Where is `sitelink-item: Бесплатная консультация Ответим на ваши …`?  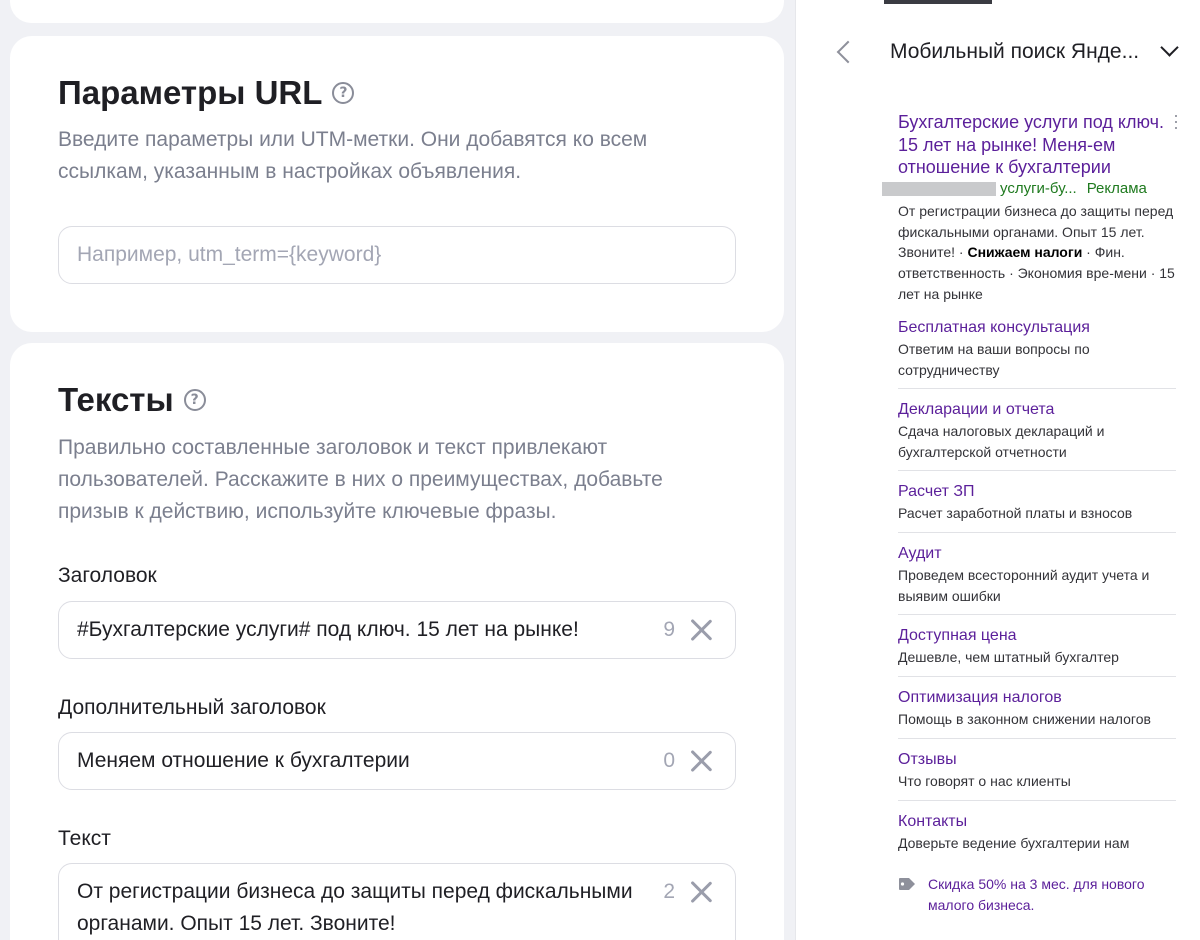 sitelink-item: Бесплатная консультация Ответим на ваши … is located at coordinates (1037, 353).